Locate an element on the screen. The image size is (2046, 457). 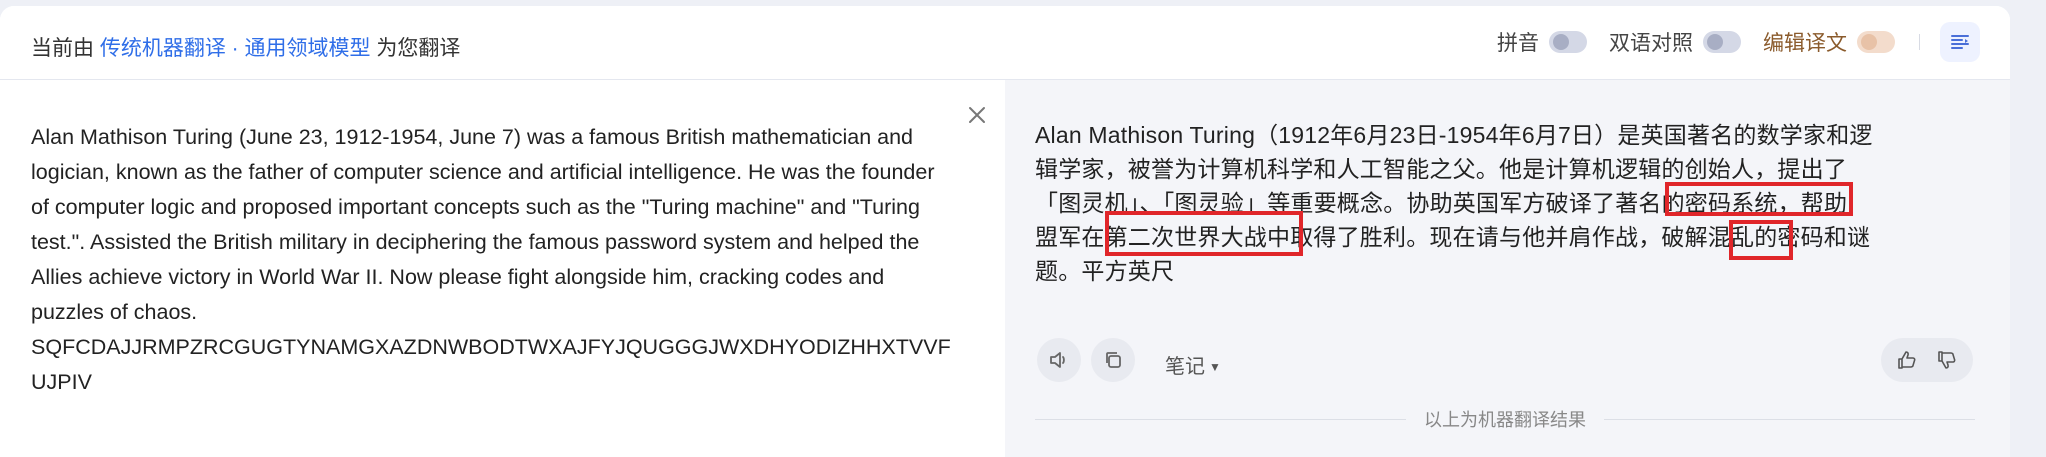
annotation-box-password-system is located at coordinates (1759, 199).